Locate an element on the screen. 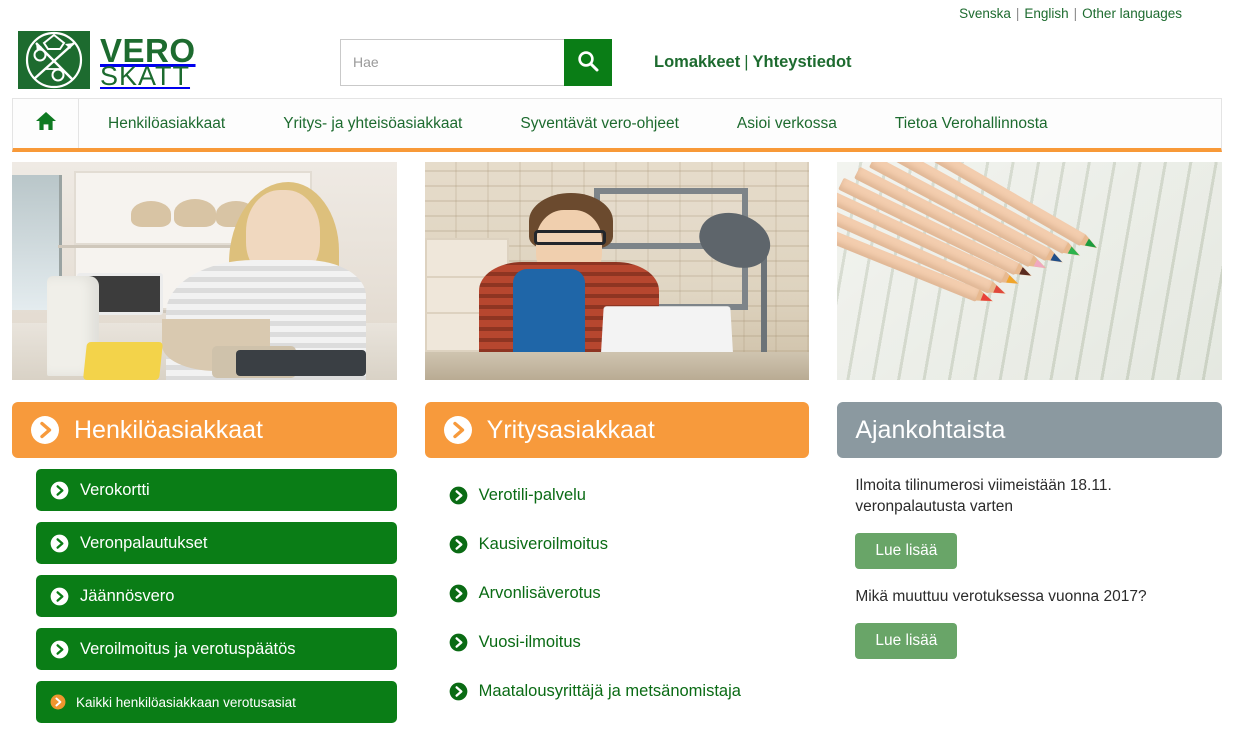 The height and width of the screenshot is (740, 1234). link-vuosi-ilmoitus: Vuosi-ilmoitus is located at coordinates (629, 642).